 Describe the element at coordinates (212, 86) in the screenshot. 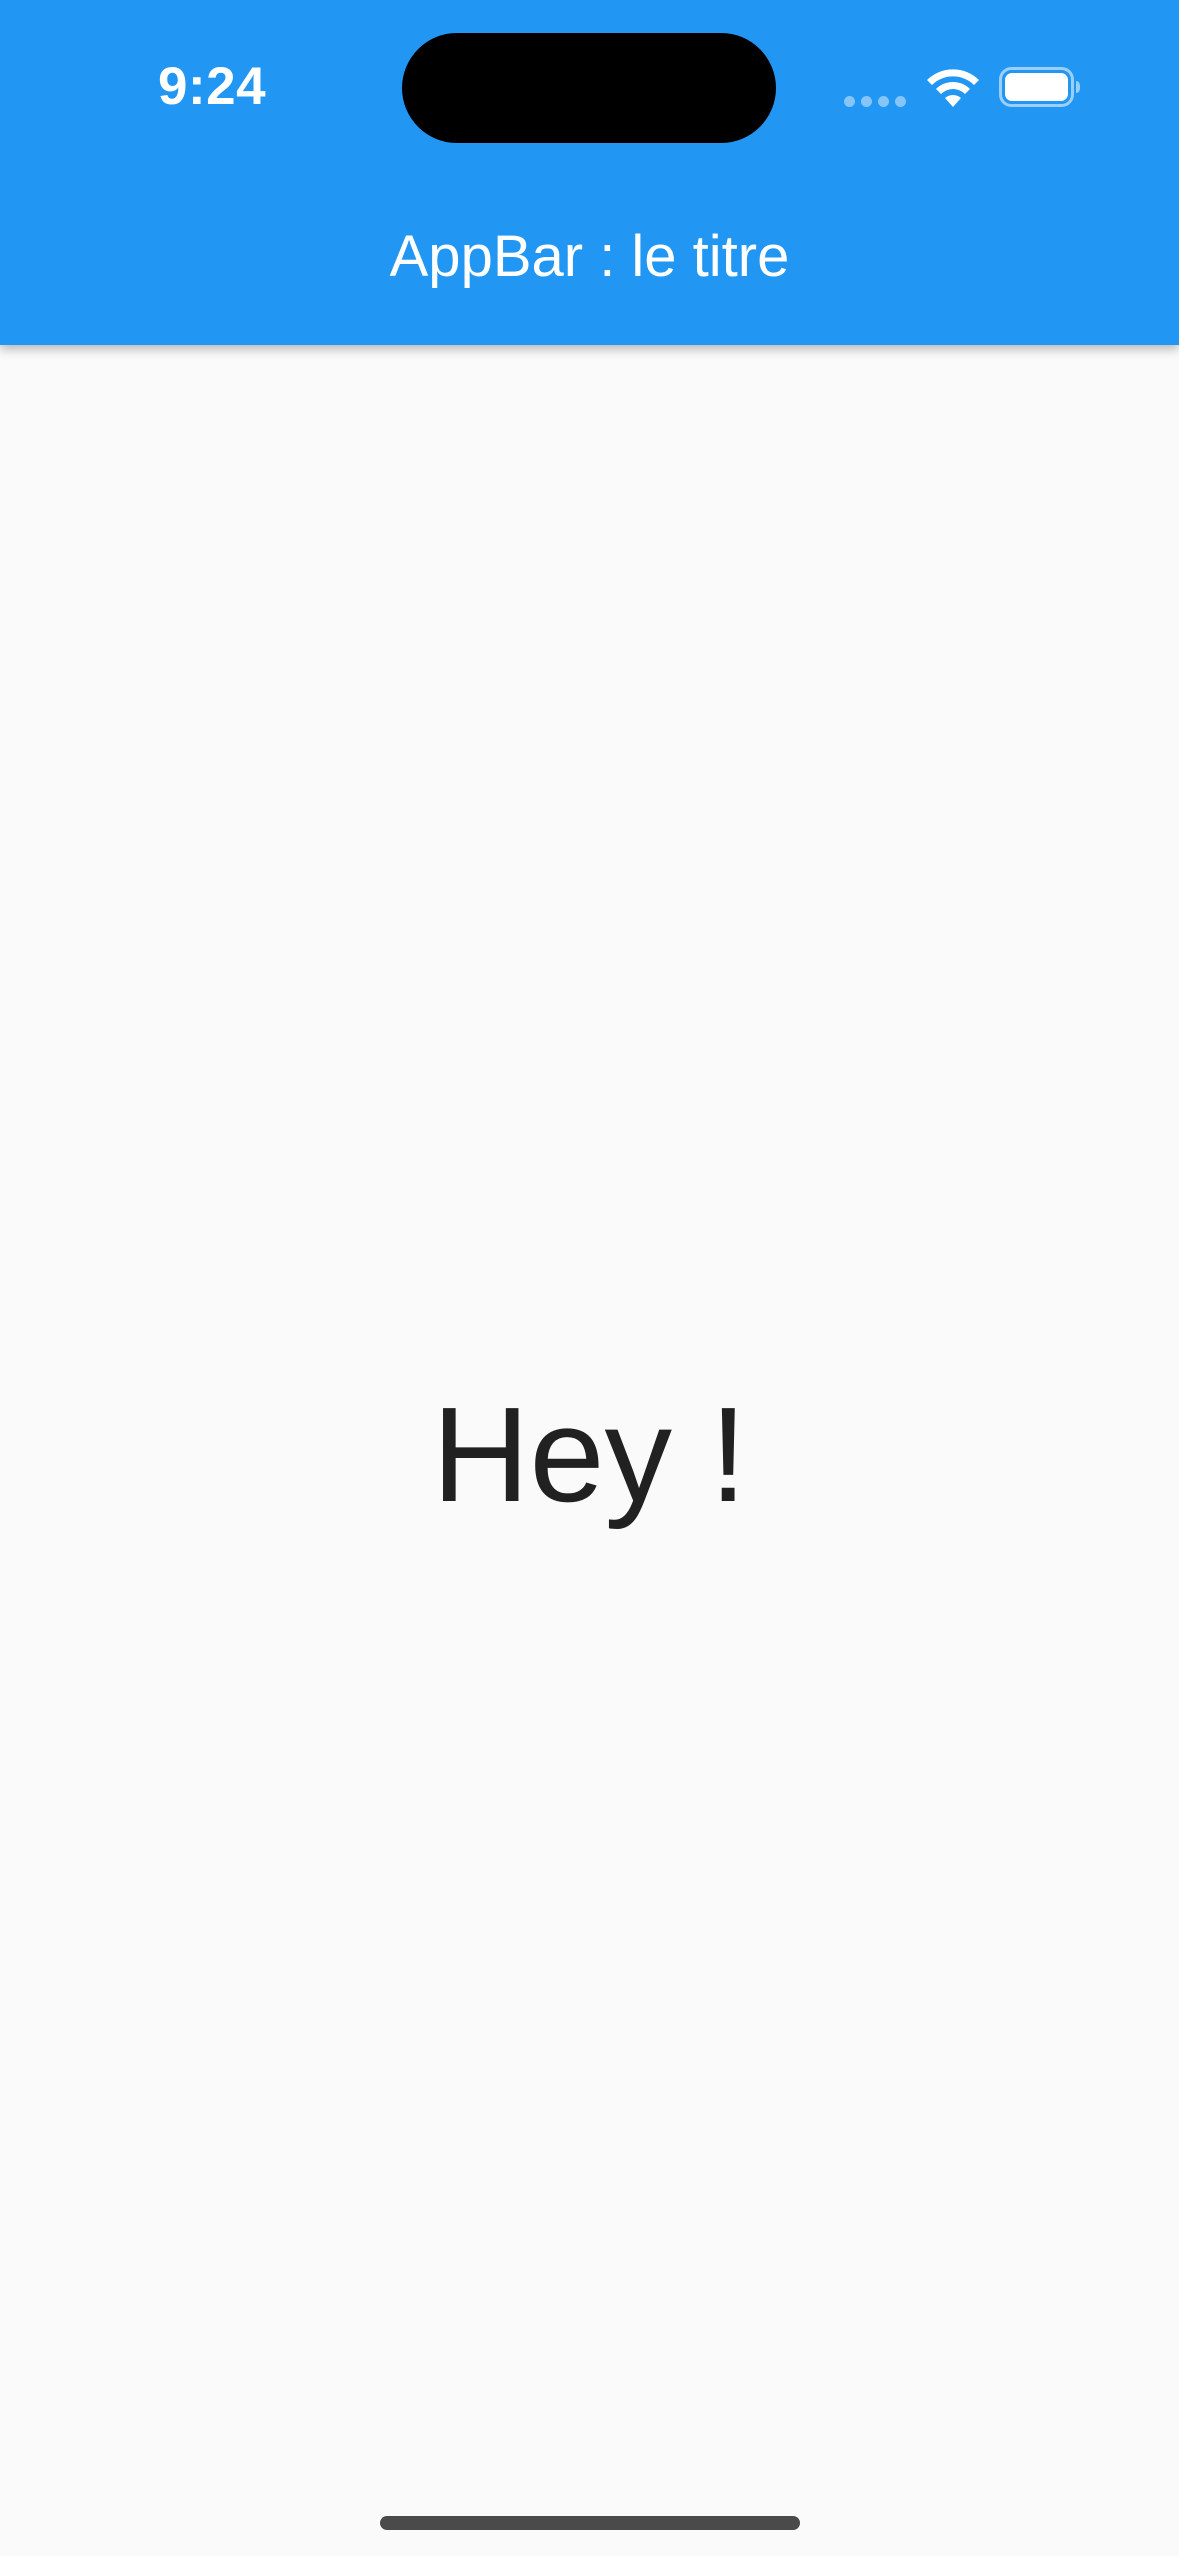

I see `status-bar-time: 9:24` at that location.